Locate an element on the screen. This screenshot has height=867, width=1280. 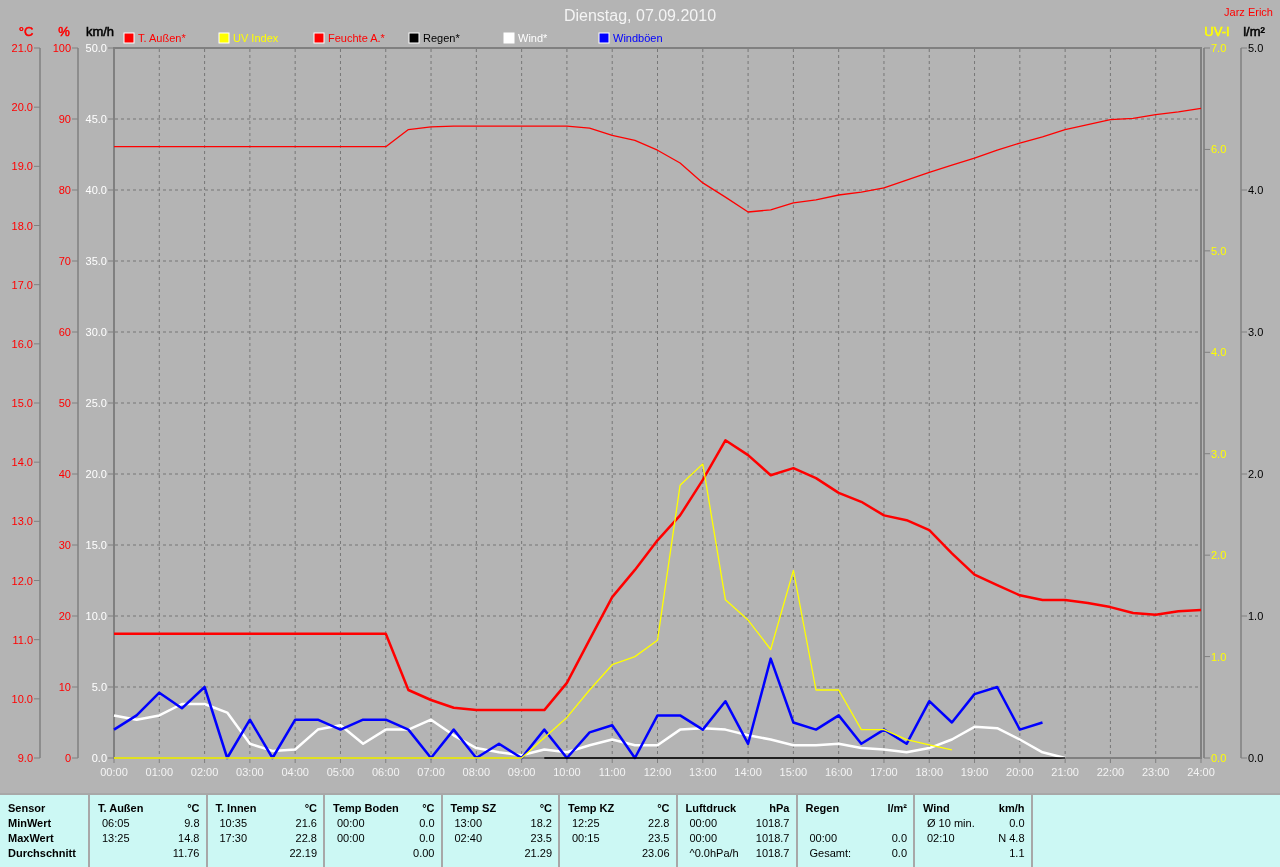
axis-tick-label: 15:00 is located at coordinates (793, 772).